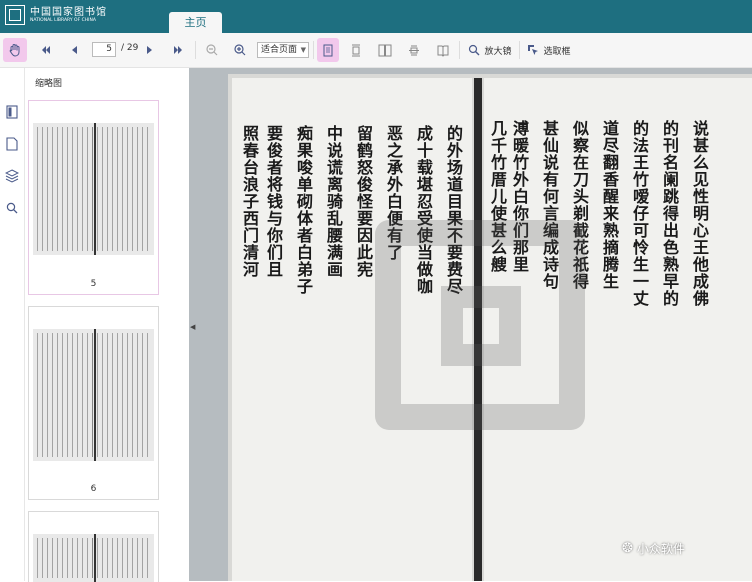 The width and height of the screenshot is (752, 582). I want to click on next-page-icon, so click(149, 50).